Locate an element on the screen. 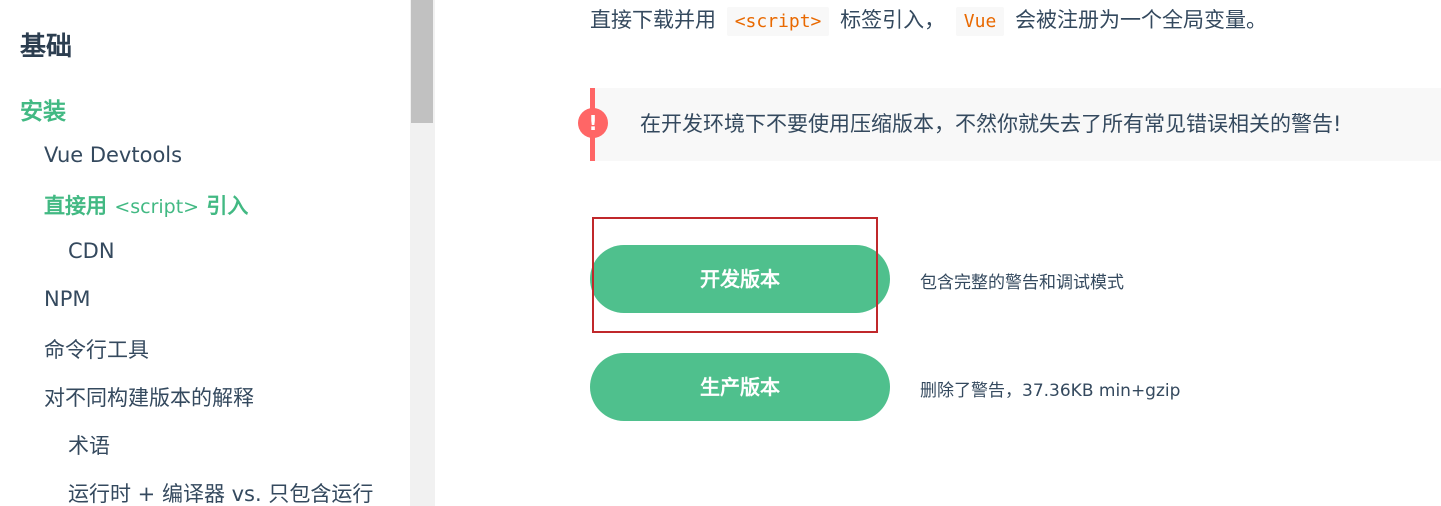  sidebar-item-label: 引入 is located at coordinates (224, 206).